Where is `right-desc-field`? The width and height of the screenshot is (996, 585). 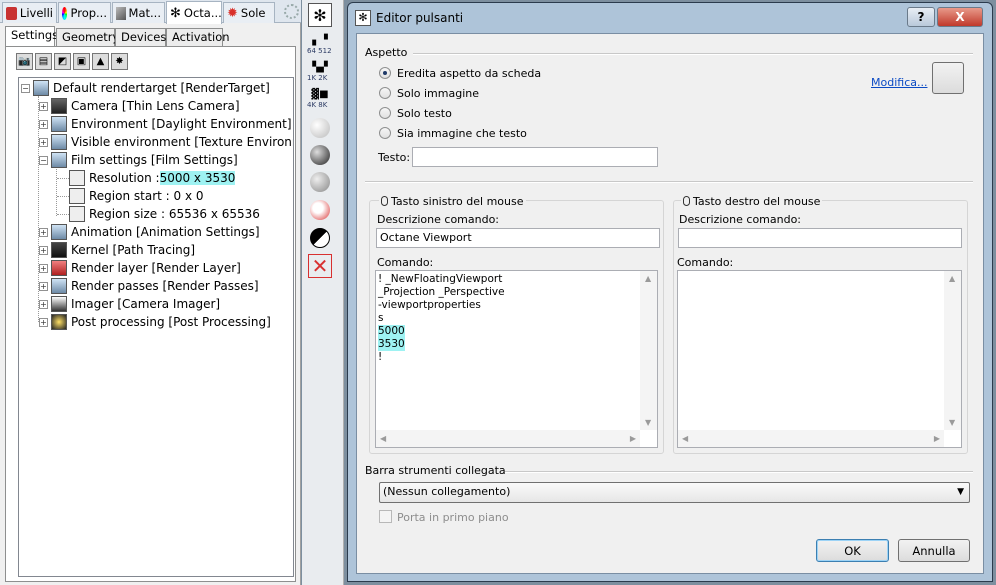 right-desc-field is located at coordinates (820, 238).